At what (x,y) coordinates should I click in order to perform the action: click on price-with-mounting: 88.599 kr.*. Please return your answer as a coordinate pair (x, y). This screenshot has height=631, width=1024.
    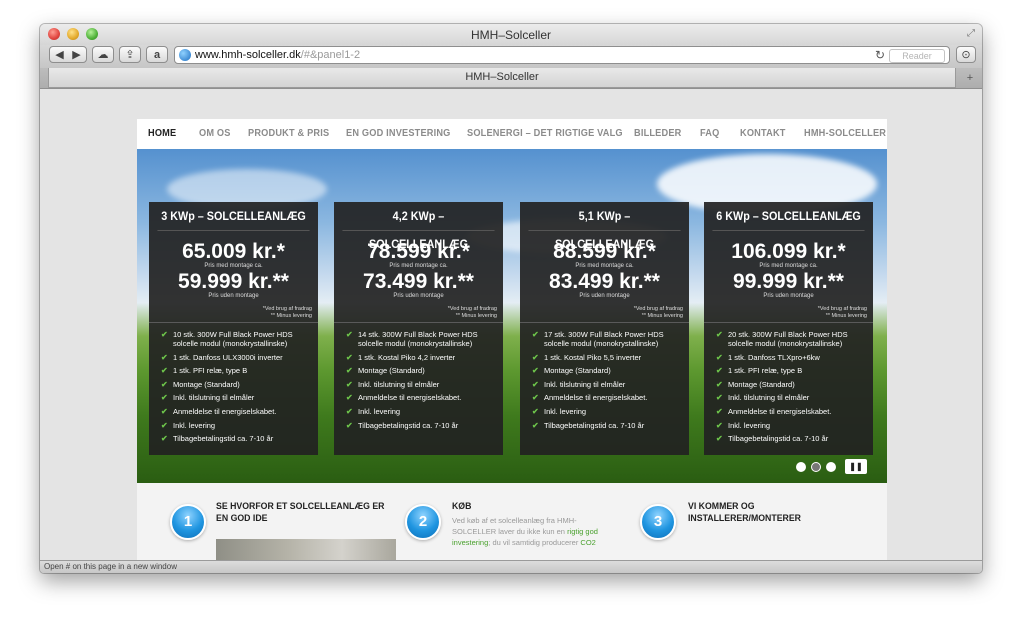
    Looking at the image, I should click on (604, 251).